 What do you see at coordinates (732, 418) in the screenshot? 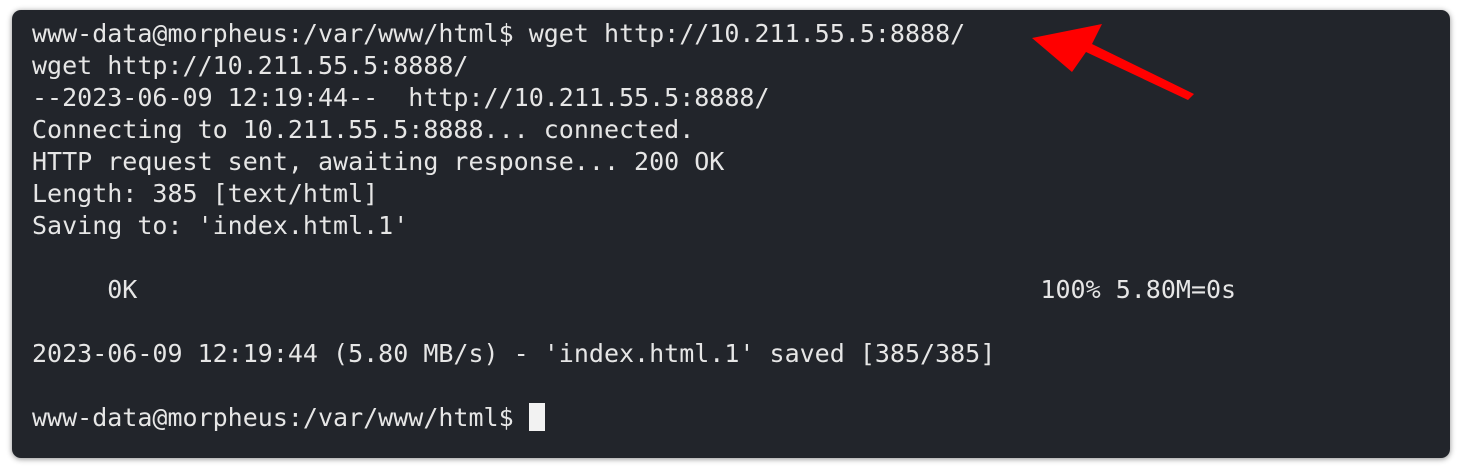
I see `terminal-line-prompt: www-data@morpheus:/var/www/html$` at bounding box center [732, 418].